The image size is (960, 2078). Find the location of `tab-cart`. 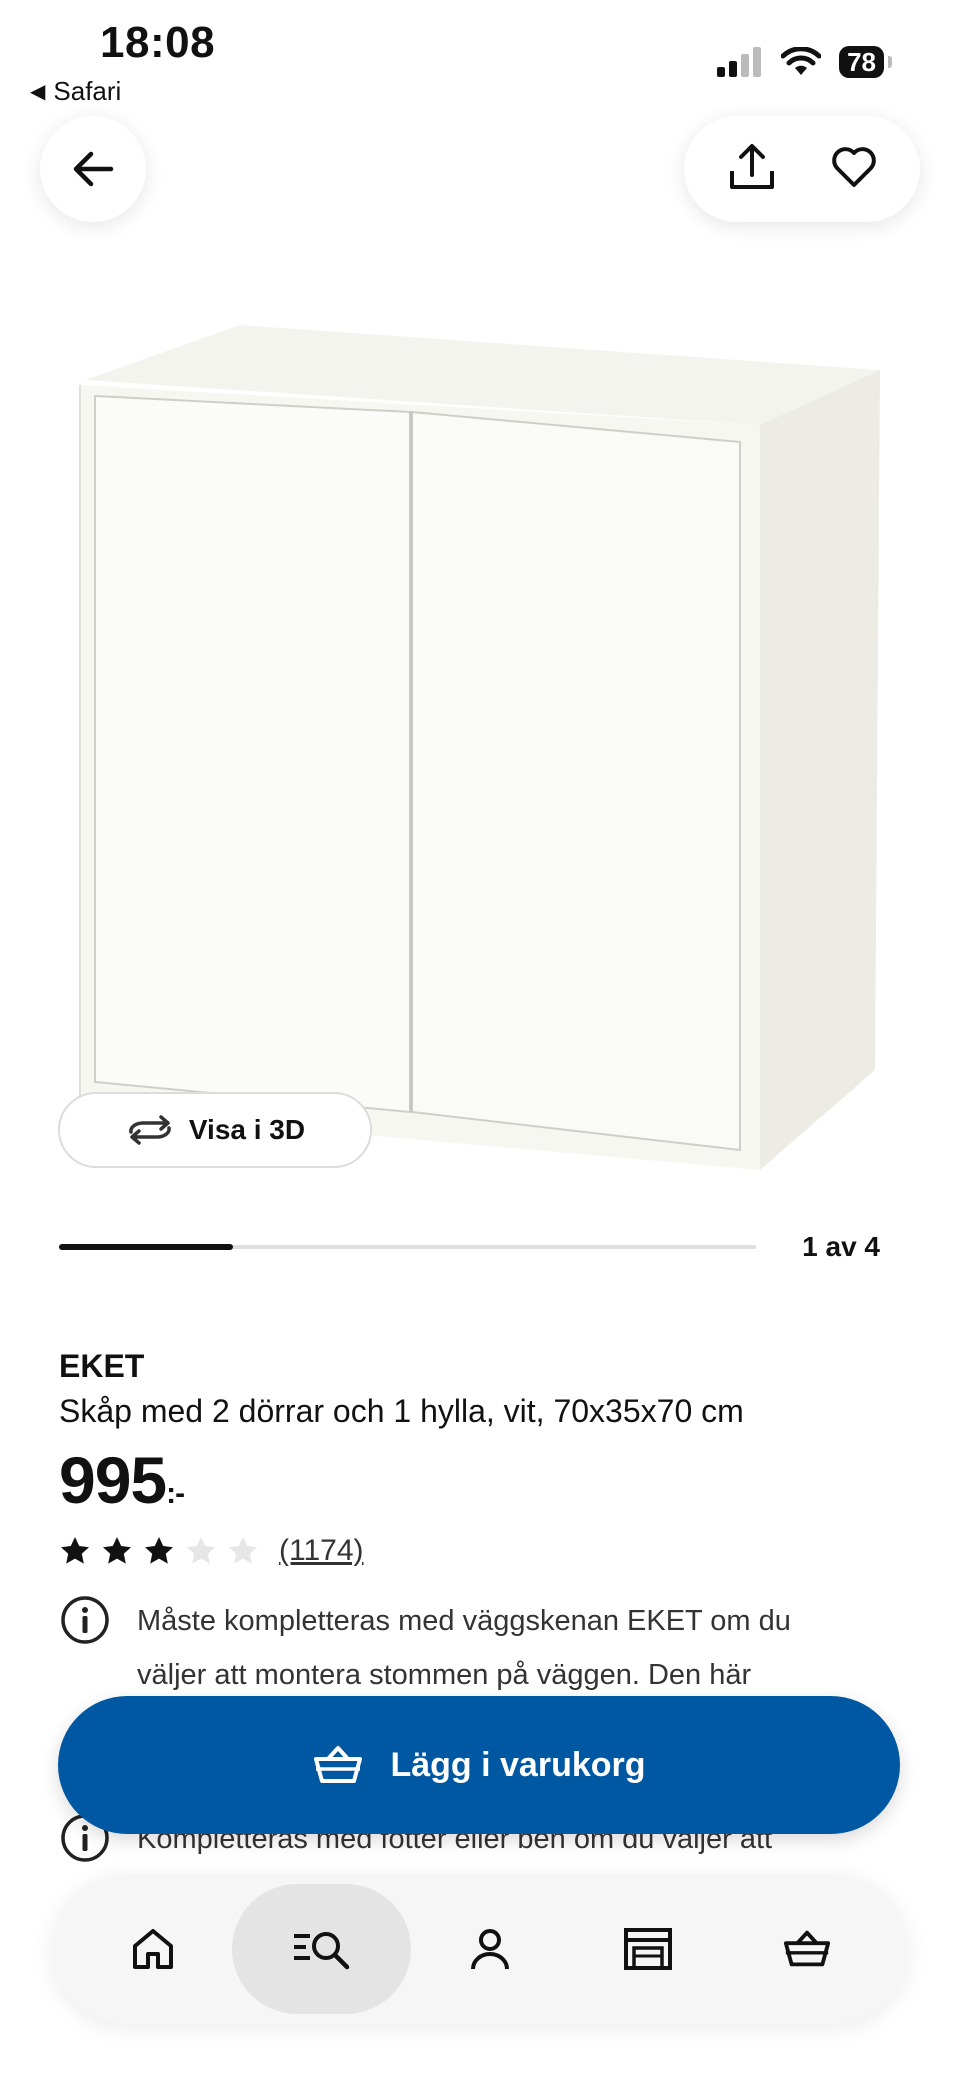

tab-cart is located at coordinates (807, 1949).